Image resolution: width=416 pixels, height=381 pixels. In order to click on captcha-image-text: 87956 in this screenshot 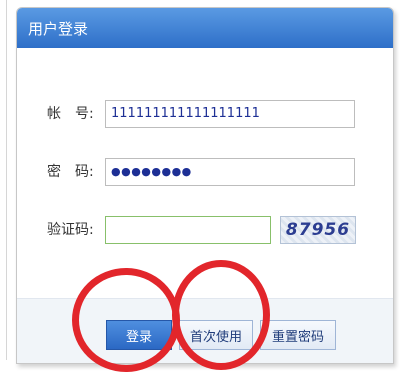, I will do `click(318, 230)`.